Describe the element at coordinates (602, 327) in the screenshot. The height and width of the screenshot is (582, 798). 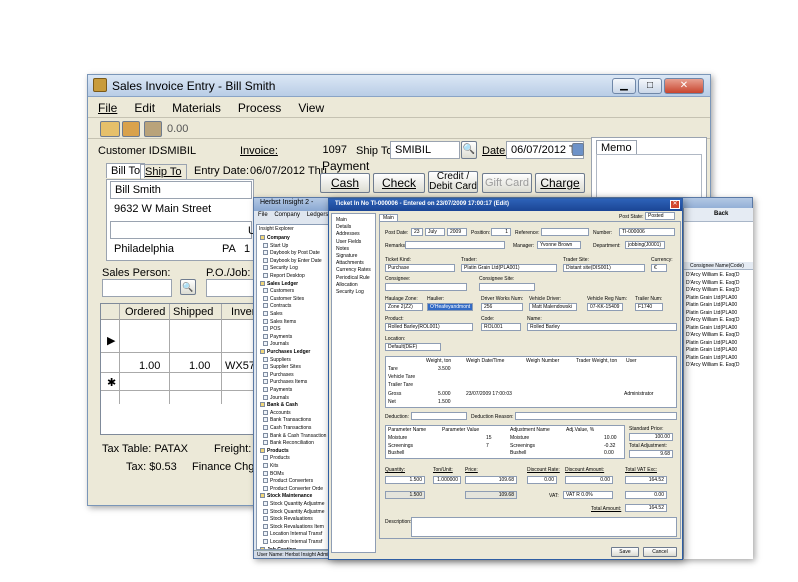
I see `name-field: Rolled Barley` at that location.